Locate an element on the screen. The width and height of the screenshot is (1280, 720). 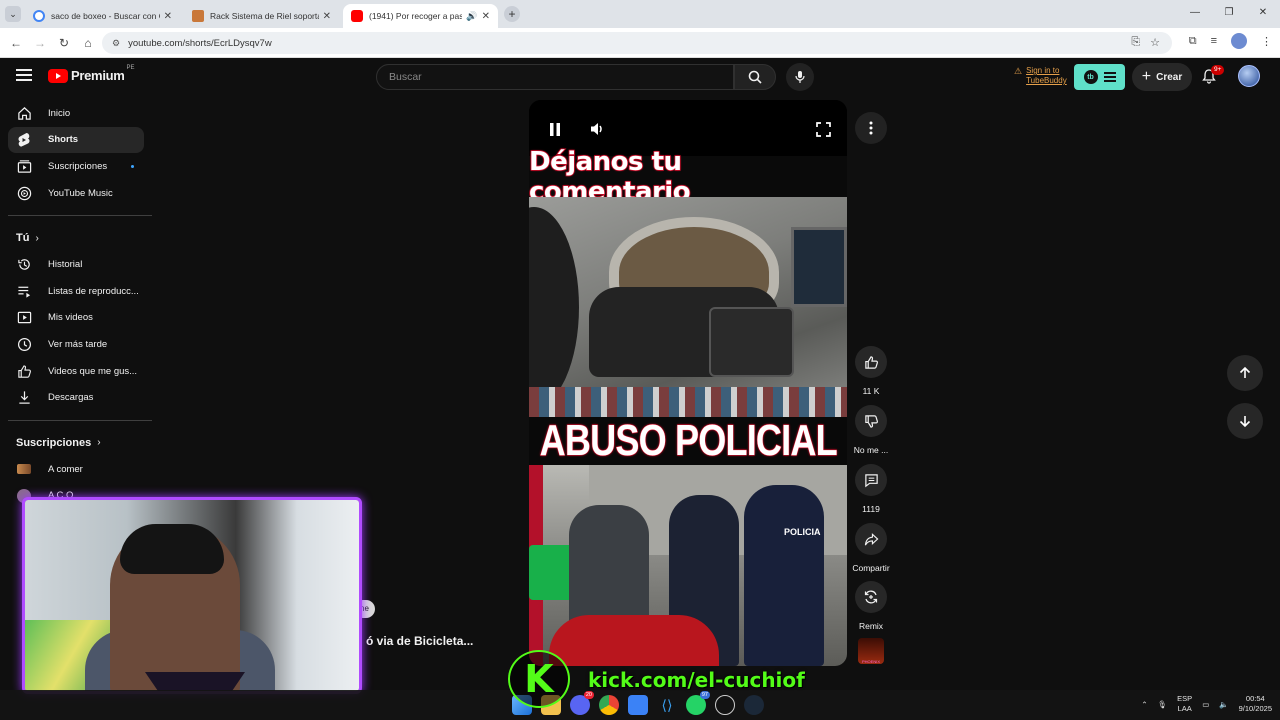
sidebar-item-youtube-music: YouTube Music is located at coordinates (76, 193).